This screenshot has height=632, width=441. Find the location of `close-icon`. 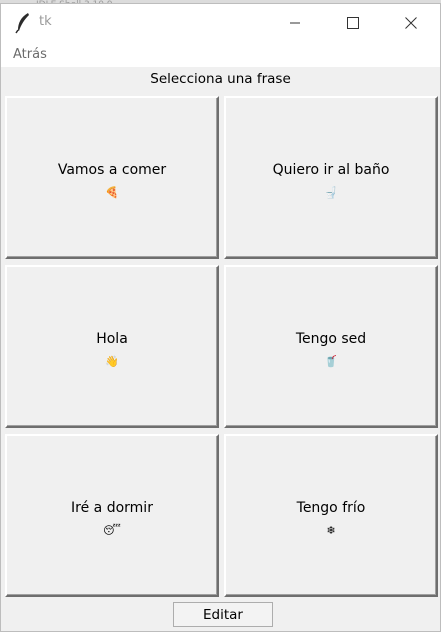

close-icon is located at coordinates (411, 23).